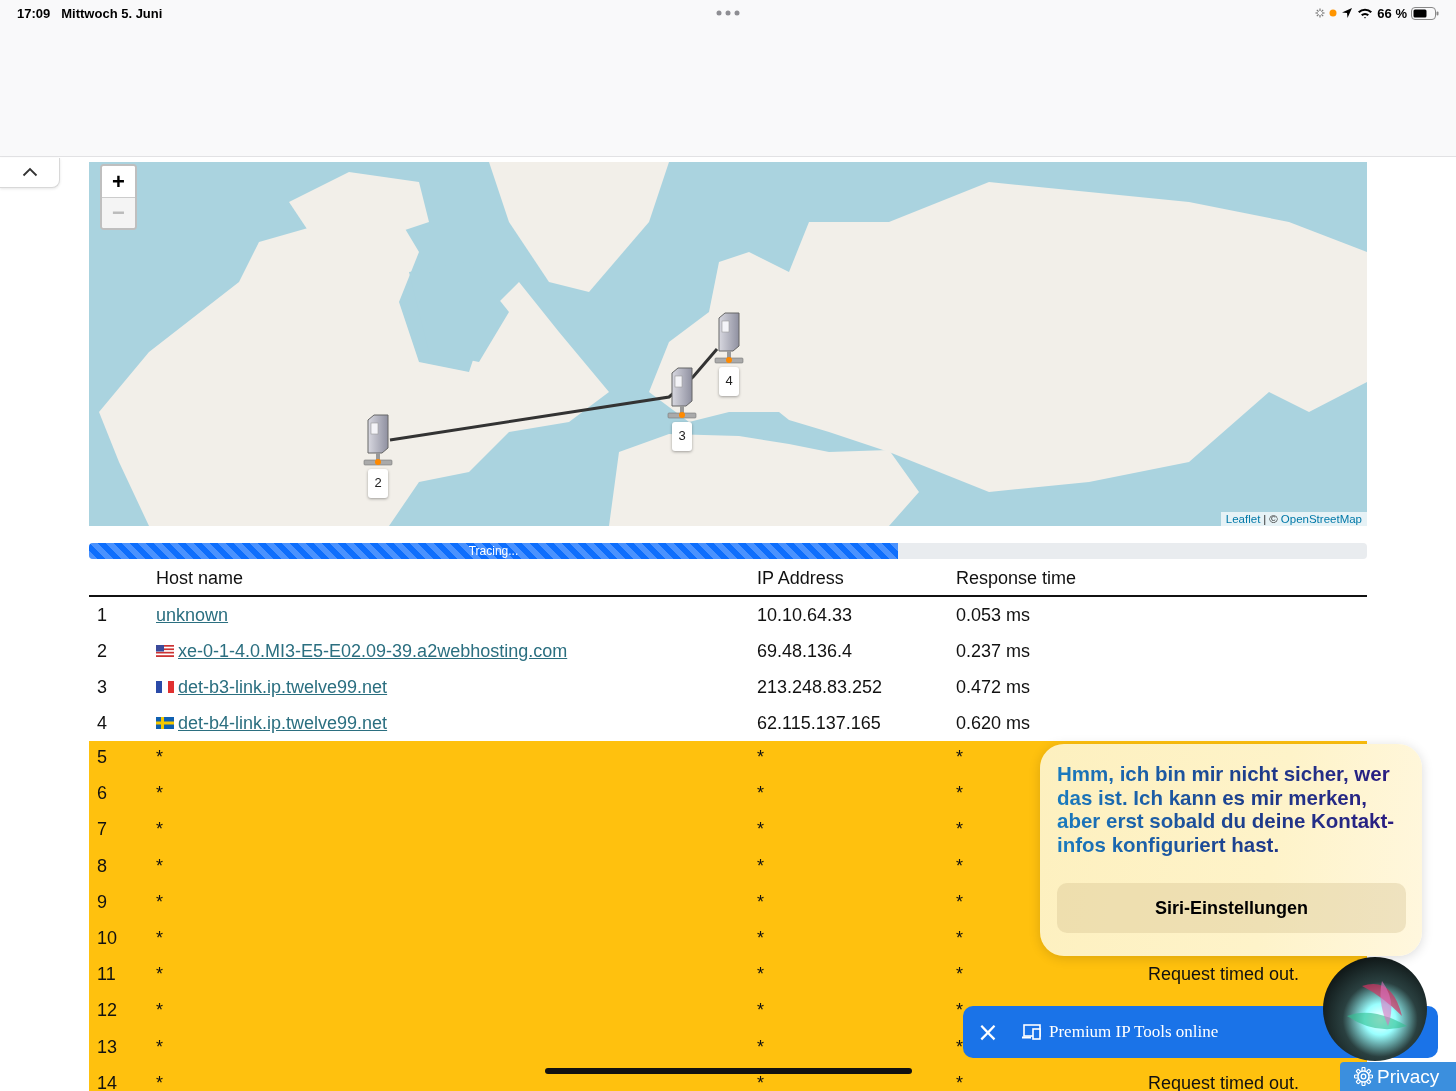 This screenshot has height=1091, width=1456. Describe the element at coordinates (102, 902) in the screenshot. I see `hop-number: 9` at that location.